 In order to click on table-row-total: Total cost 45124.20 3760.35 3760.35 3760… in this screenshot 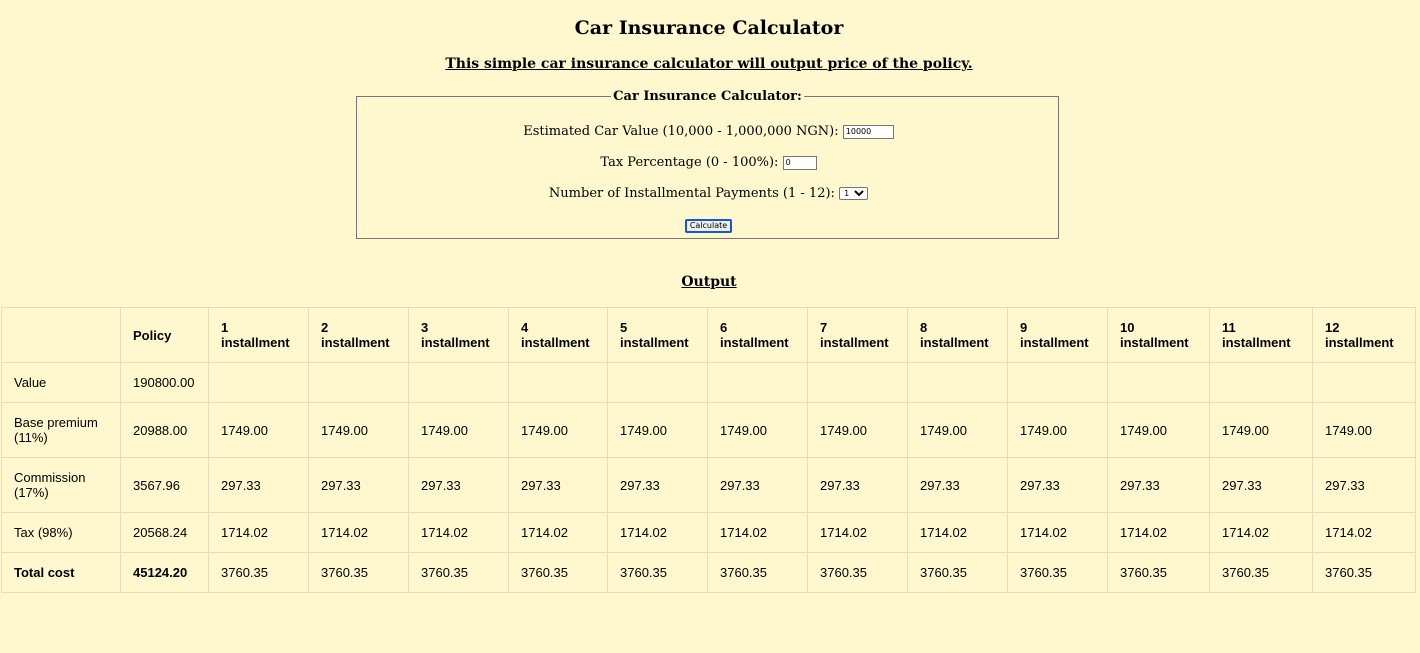, I will do `click(708, 572)`.